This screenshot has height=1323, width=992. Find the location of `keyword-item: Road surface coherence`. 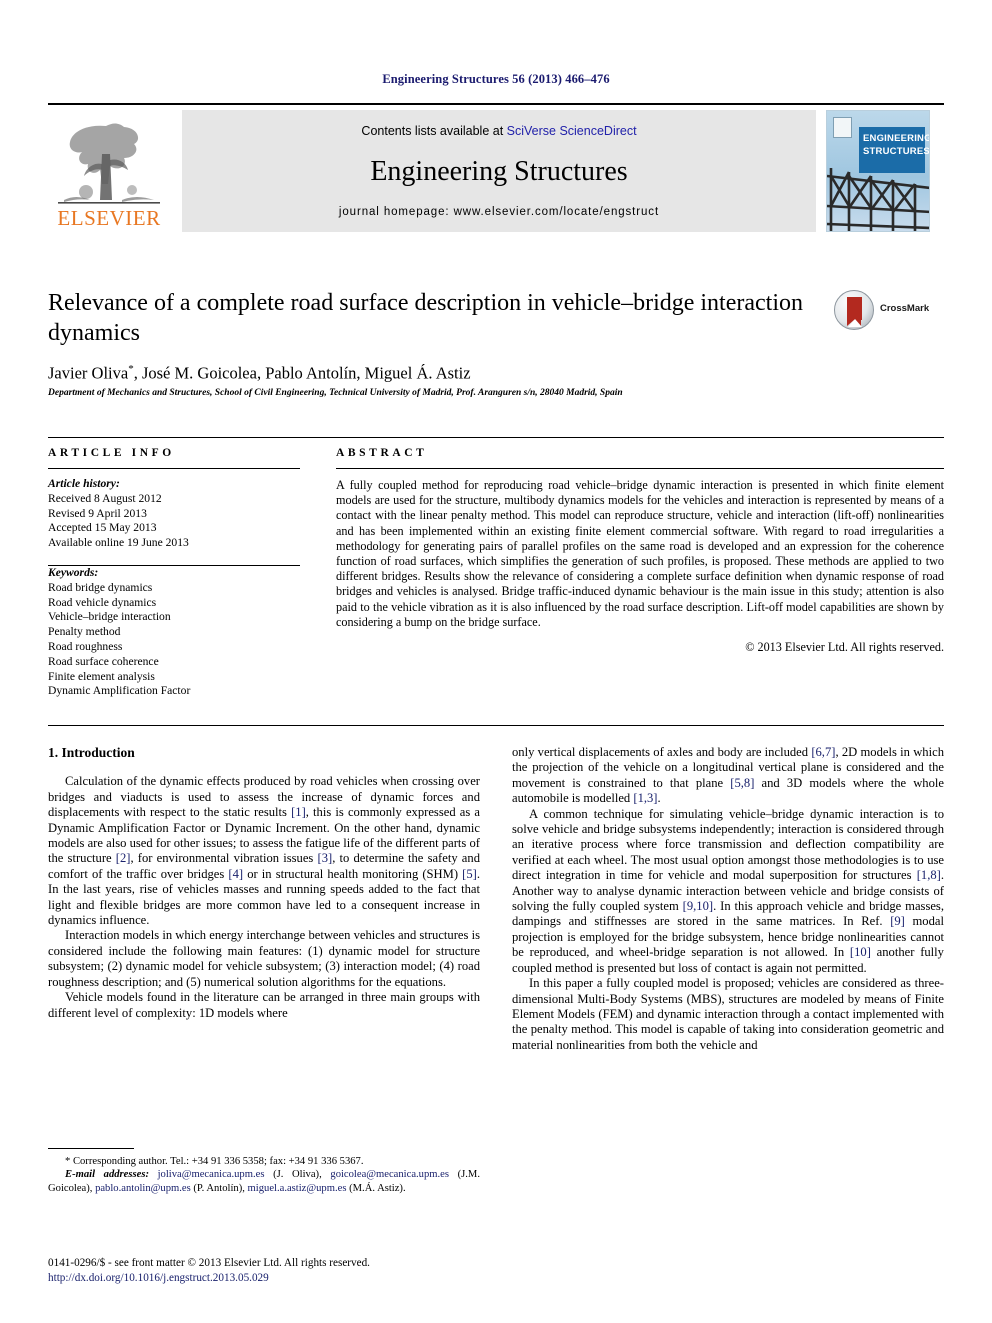

keyword-item: Road surface coherence is located at coordinates (103, 661).